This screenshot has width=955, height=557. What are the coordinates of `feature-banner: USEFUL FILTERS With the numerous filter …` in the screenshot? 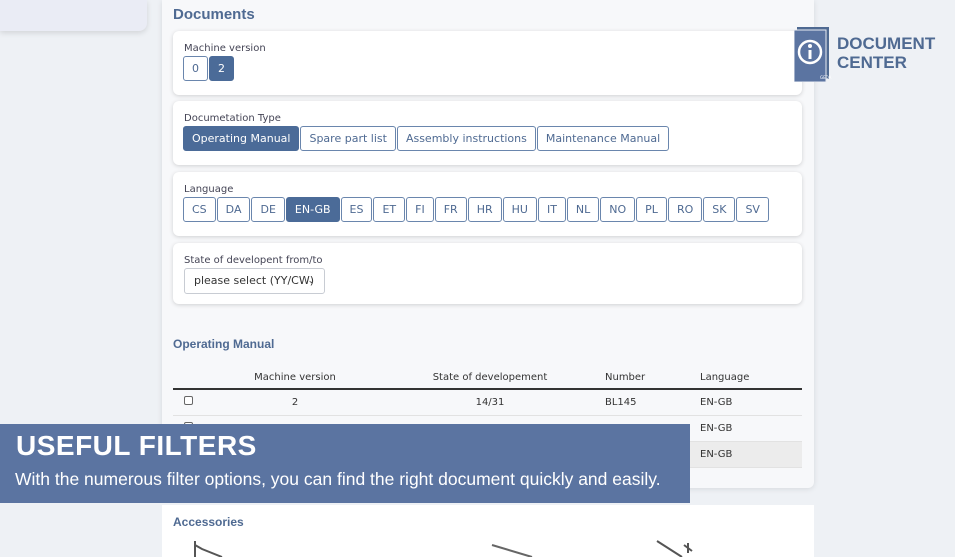 It's located at (345, 463).